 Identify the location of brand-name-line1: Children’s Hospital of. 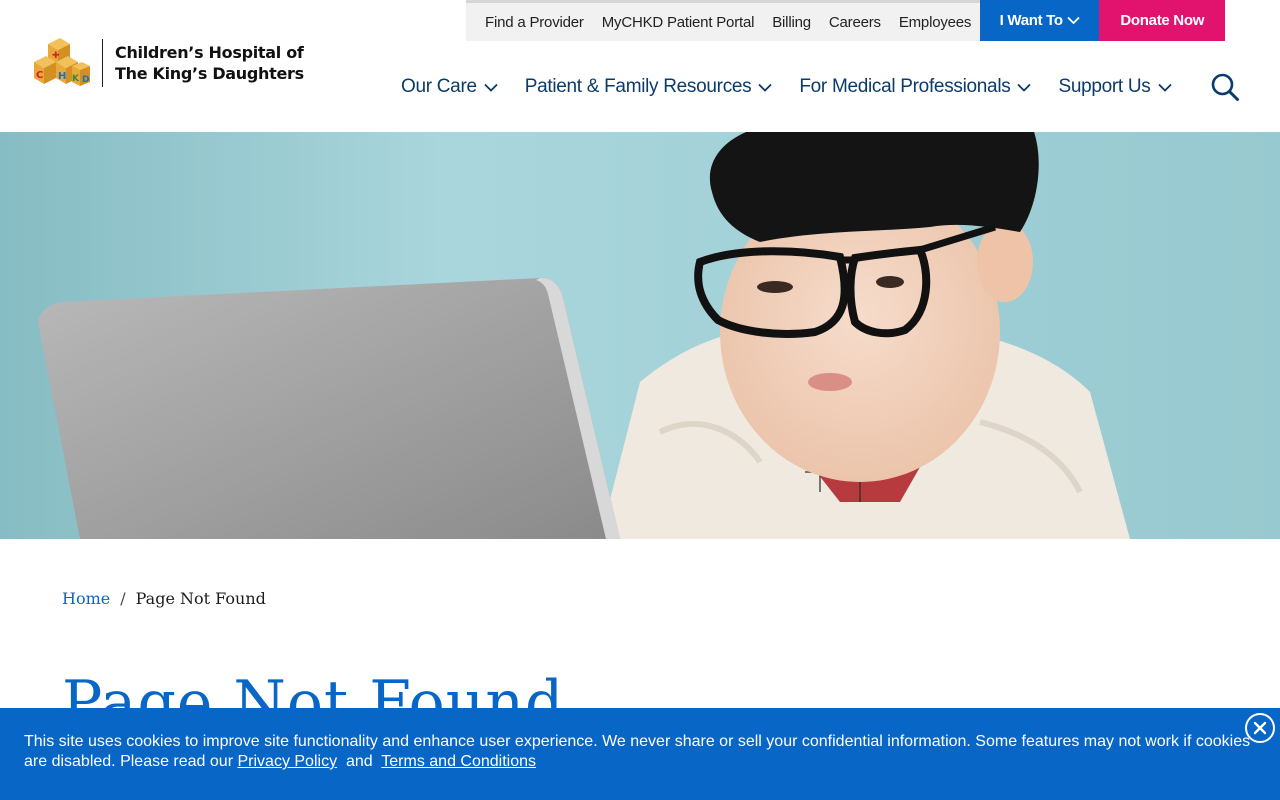
(209, 52).